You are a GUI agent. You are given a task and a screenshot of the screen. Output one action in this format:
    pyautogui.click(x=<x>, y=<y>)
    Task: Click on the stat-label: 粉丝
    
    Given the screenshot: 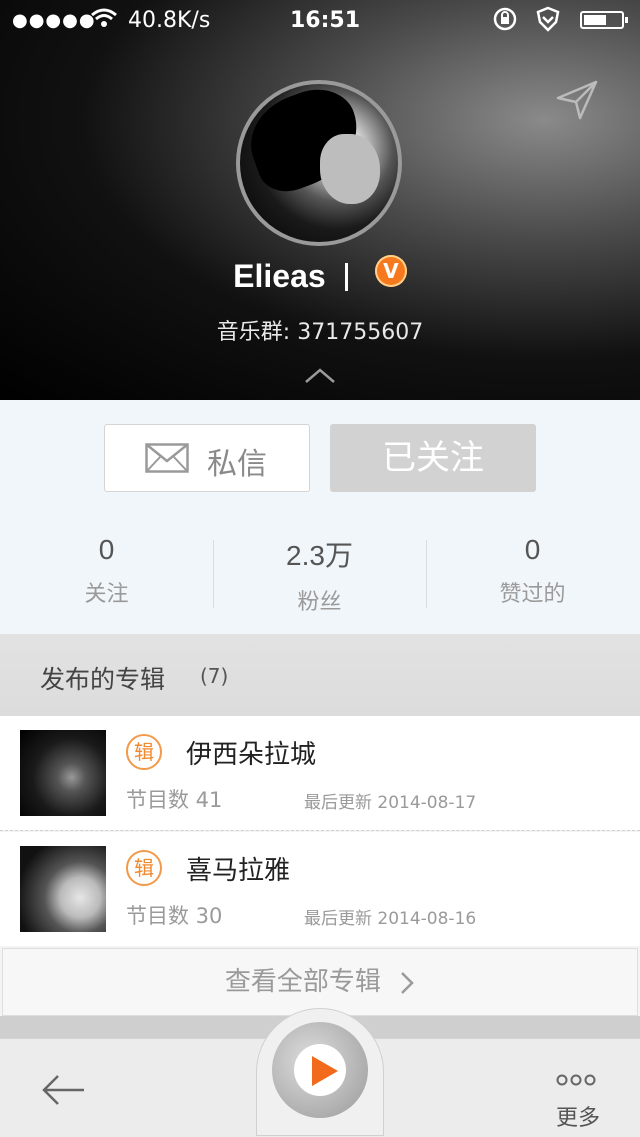 What is the action you would take?
    pyautogui.click(x=319, y=602)
    